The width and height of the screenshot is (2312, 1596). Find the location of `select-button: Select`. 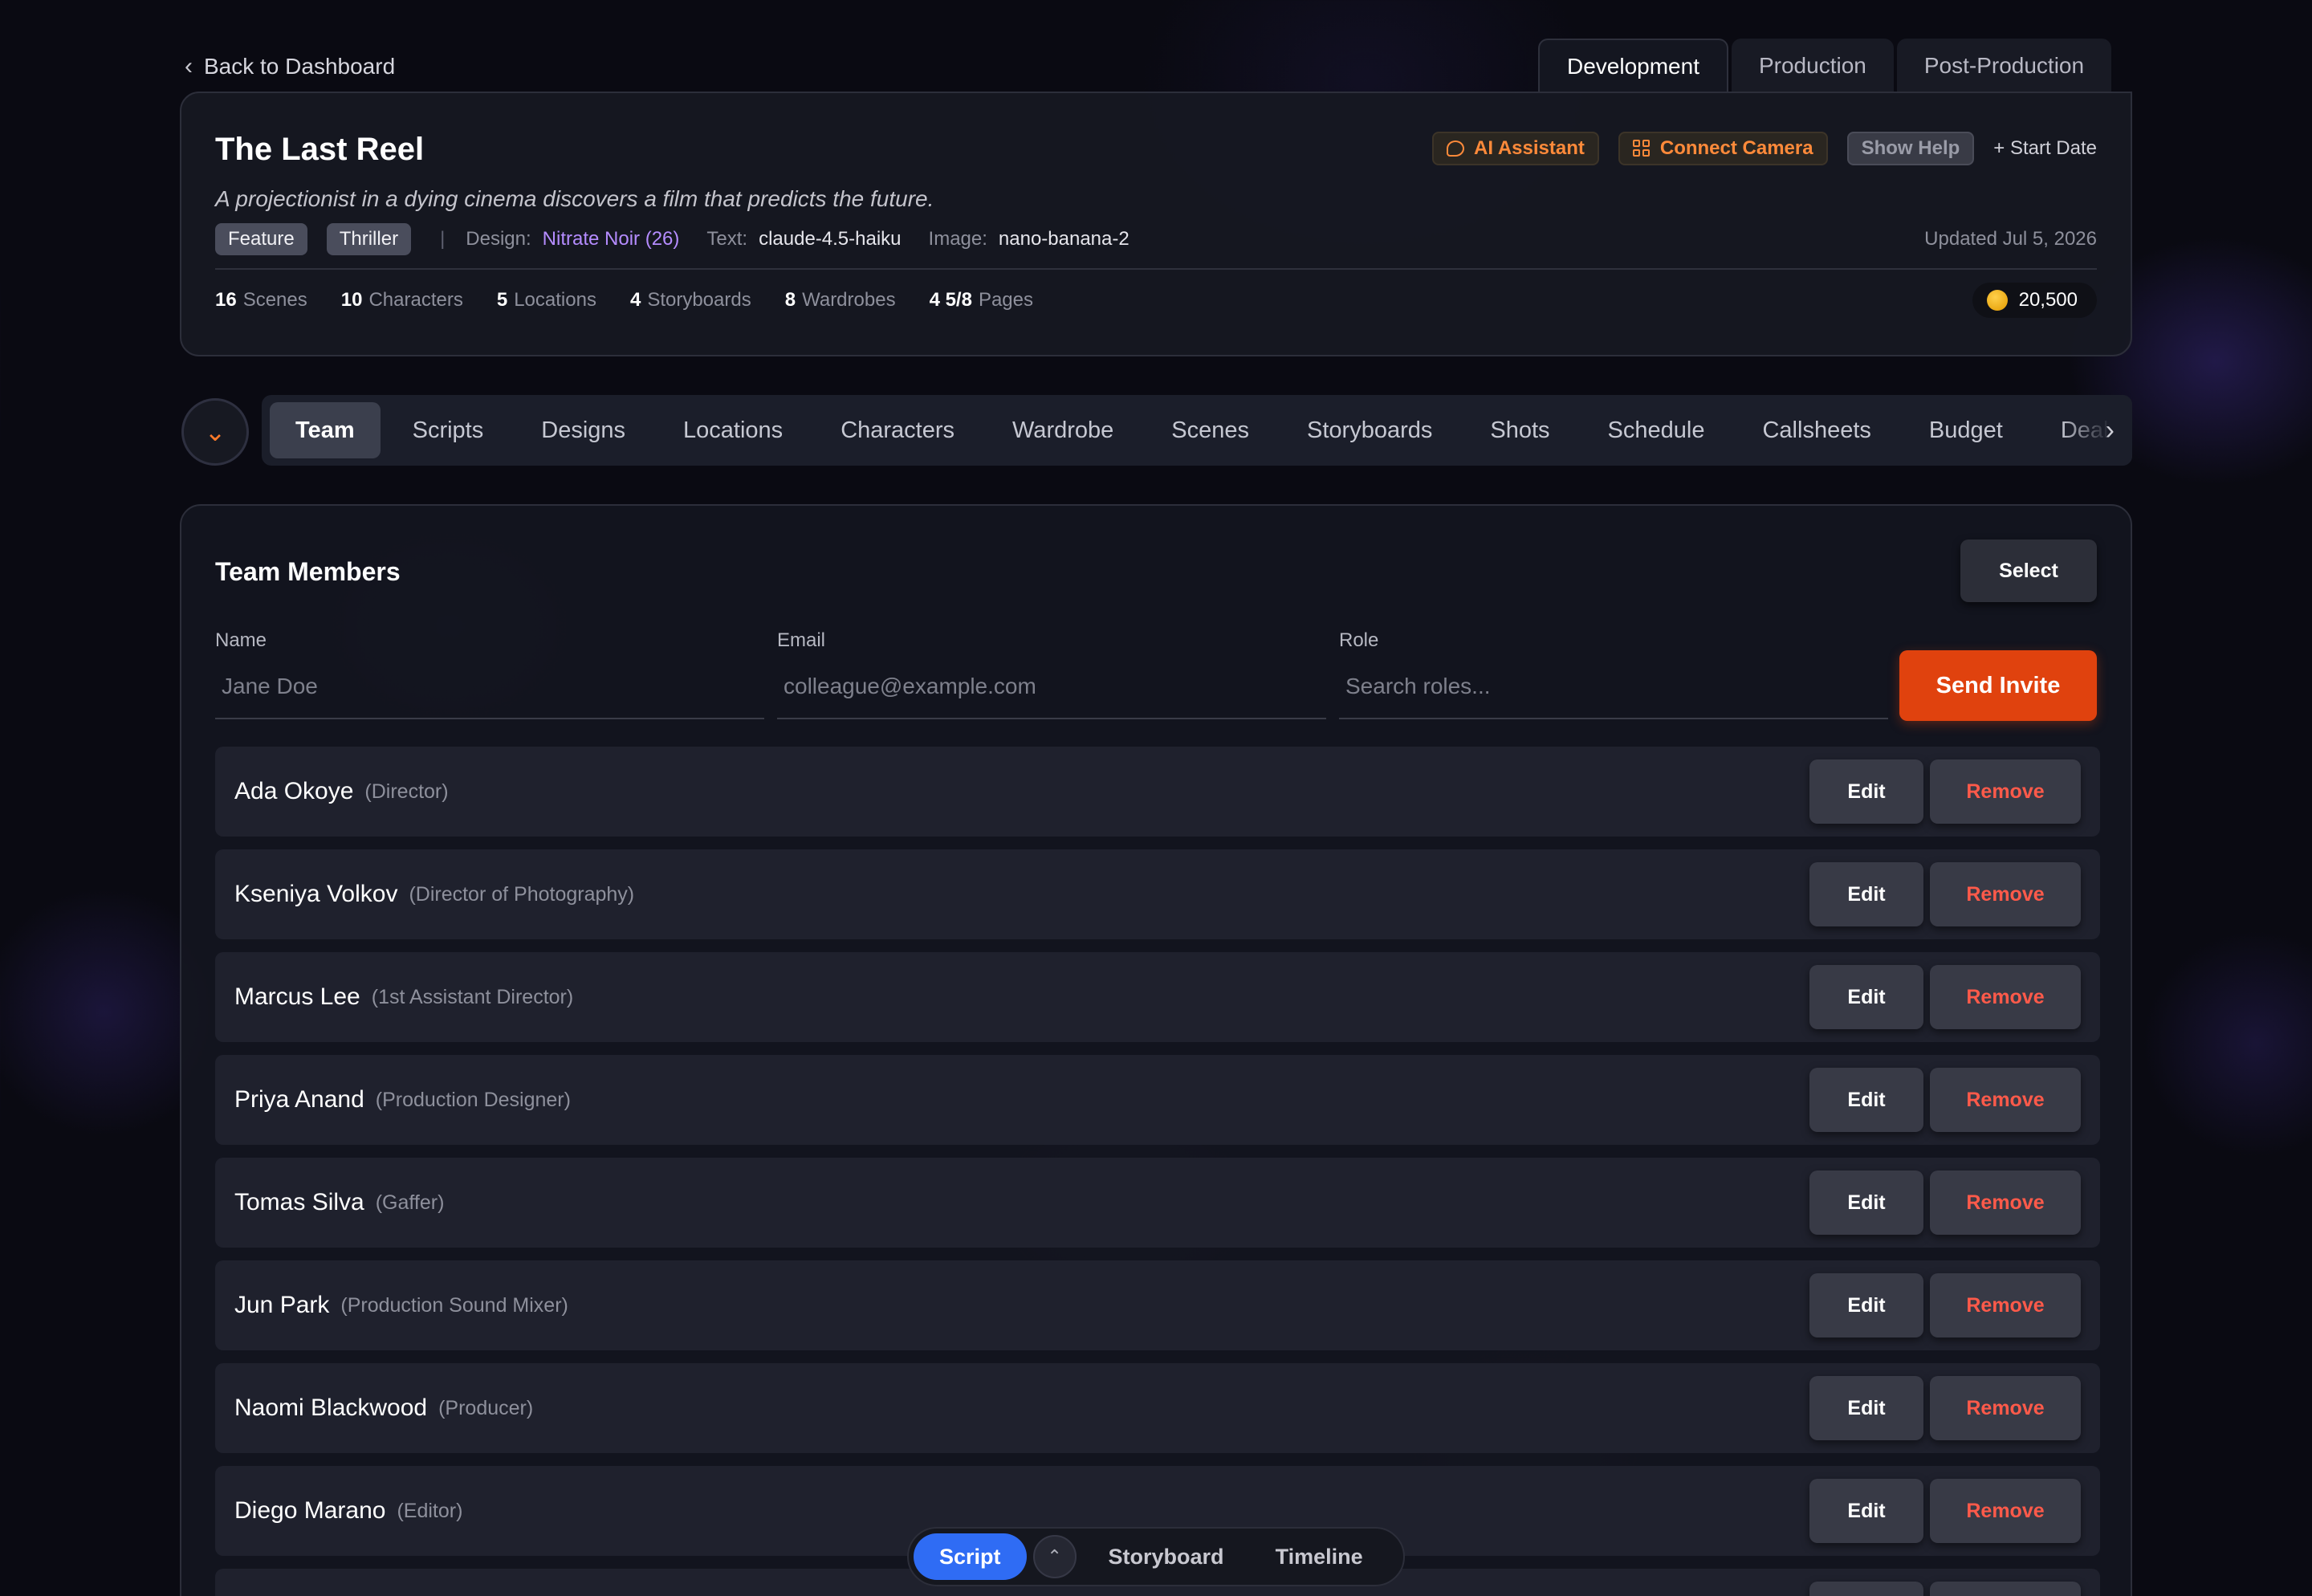

select-button: Select is located at coordinates (2028, 570).